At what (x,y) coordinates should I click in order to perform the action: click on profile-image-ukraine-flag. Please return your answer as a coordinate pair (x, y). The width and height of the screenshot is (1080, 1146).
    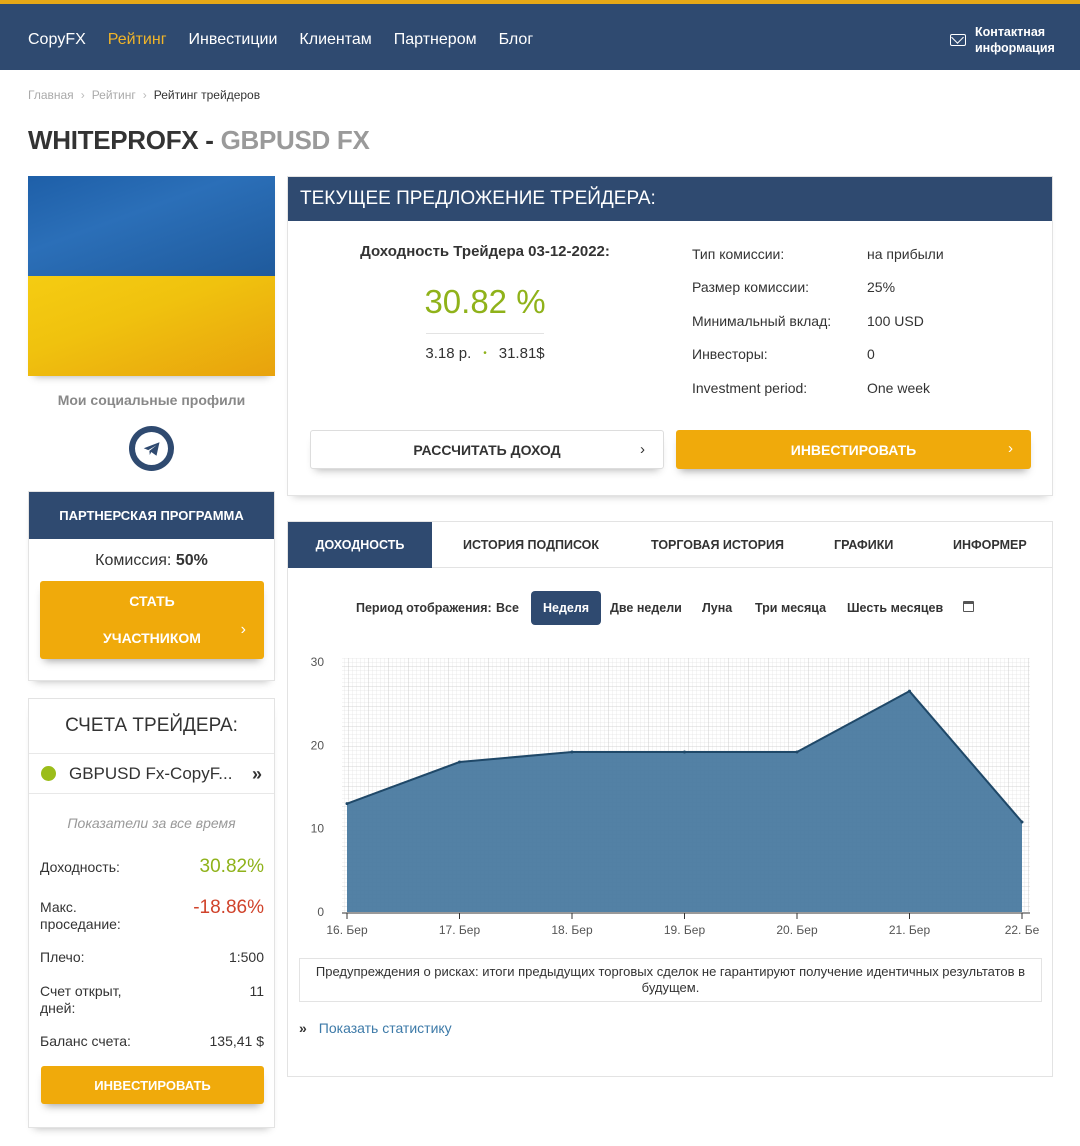
    Looking at the image, I should click on (151, 276).